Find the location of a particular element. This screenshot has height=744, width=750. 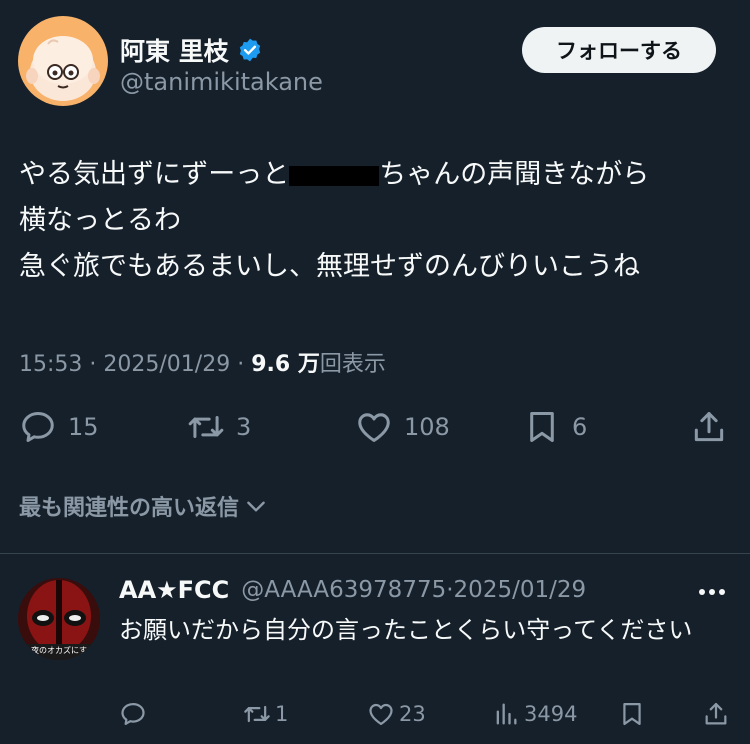

replies-sort-dropdown: 最も関連性の高い返信 is located at coordinates (144, 506).